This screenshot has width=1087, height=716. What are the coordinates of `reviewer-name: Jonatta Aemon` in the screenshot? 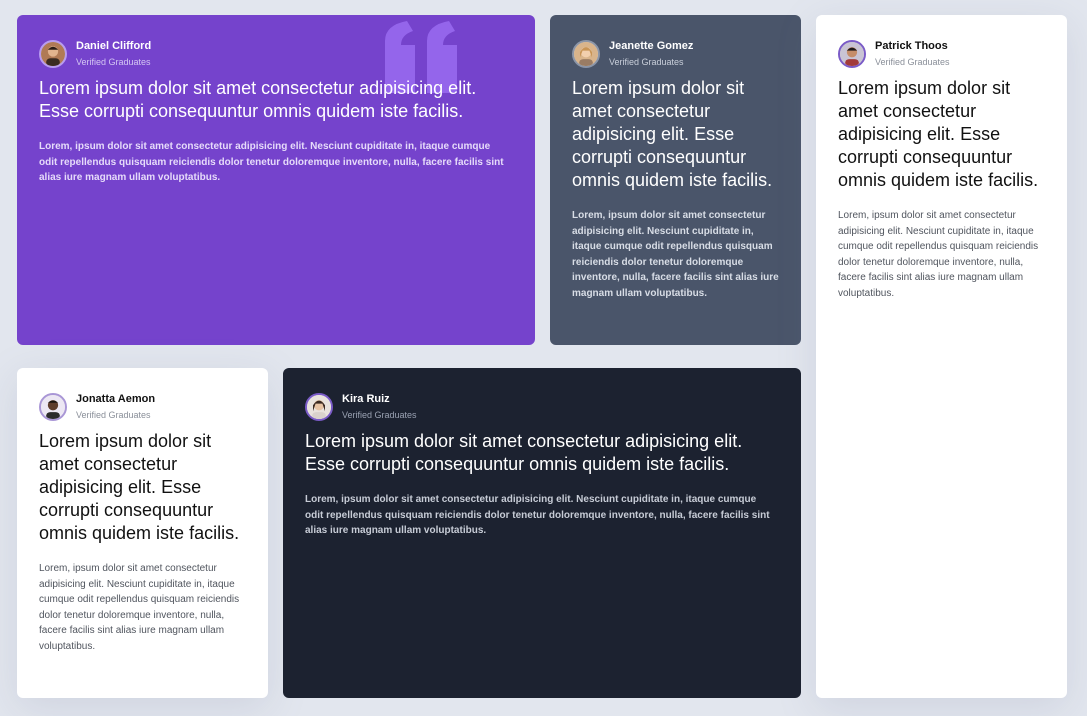 It's located at (116, 399).